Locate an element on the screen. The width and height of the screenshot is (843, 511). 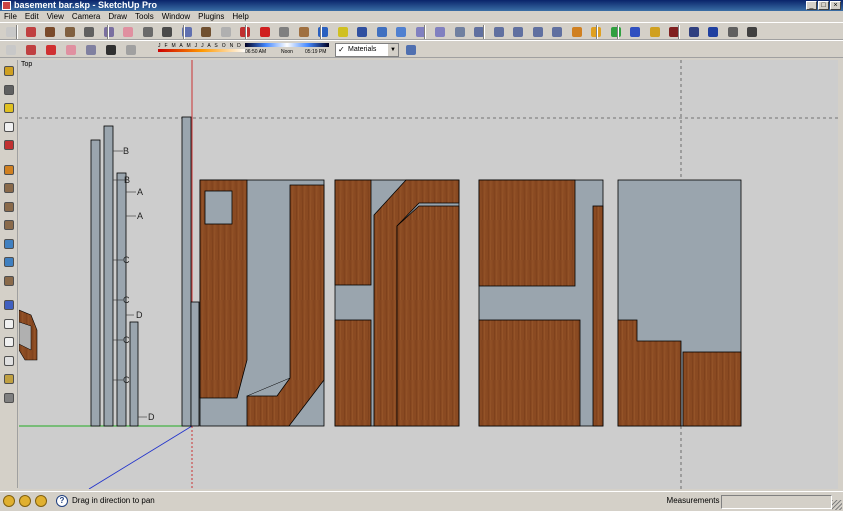
box-back-tool is located at coordinates (9, 262).